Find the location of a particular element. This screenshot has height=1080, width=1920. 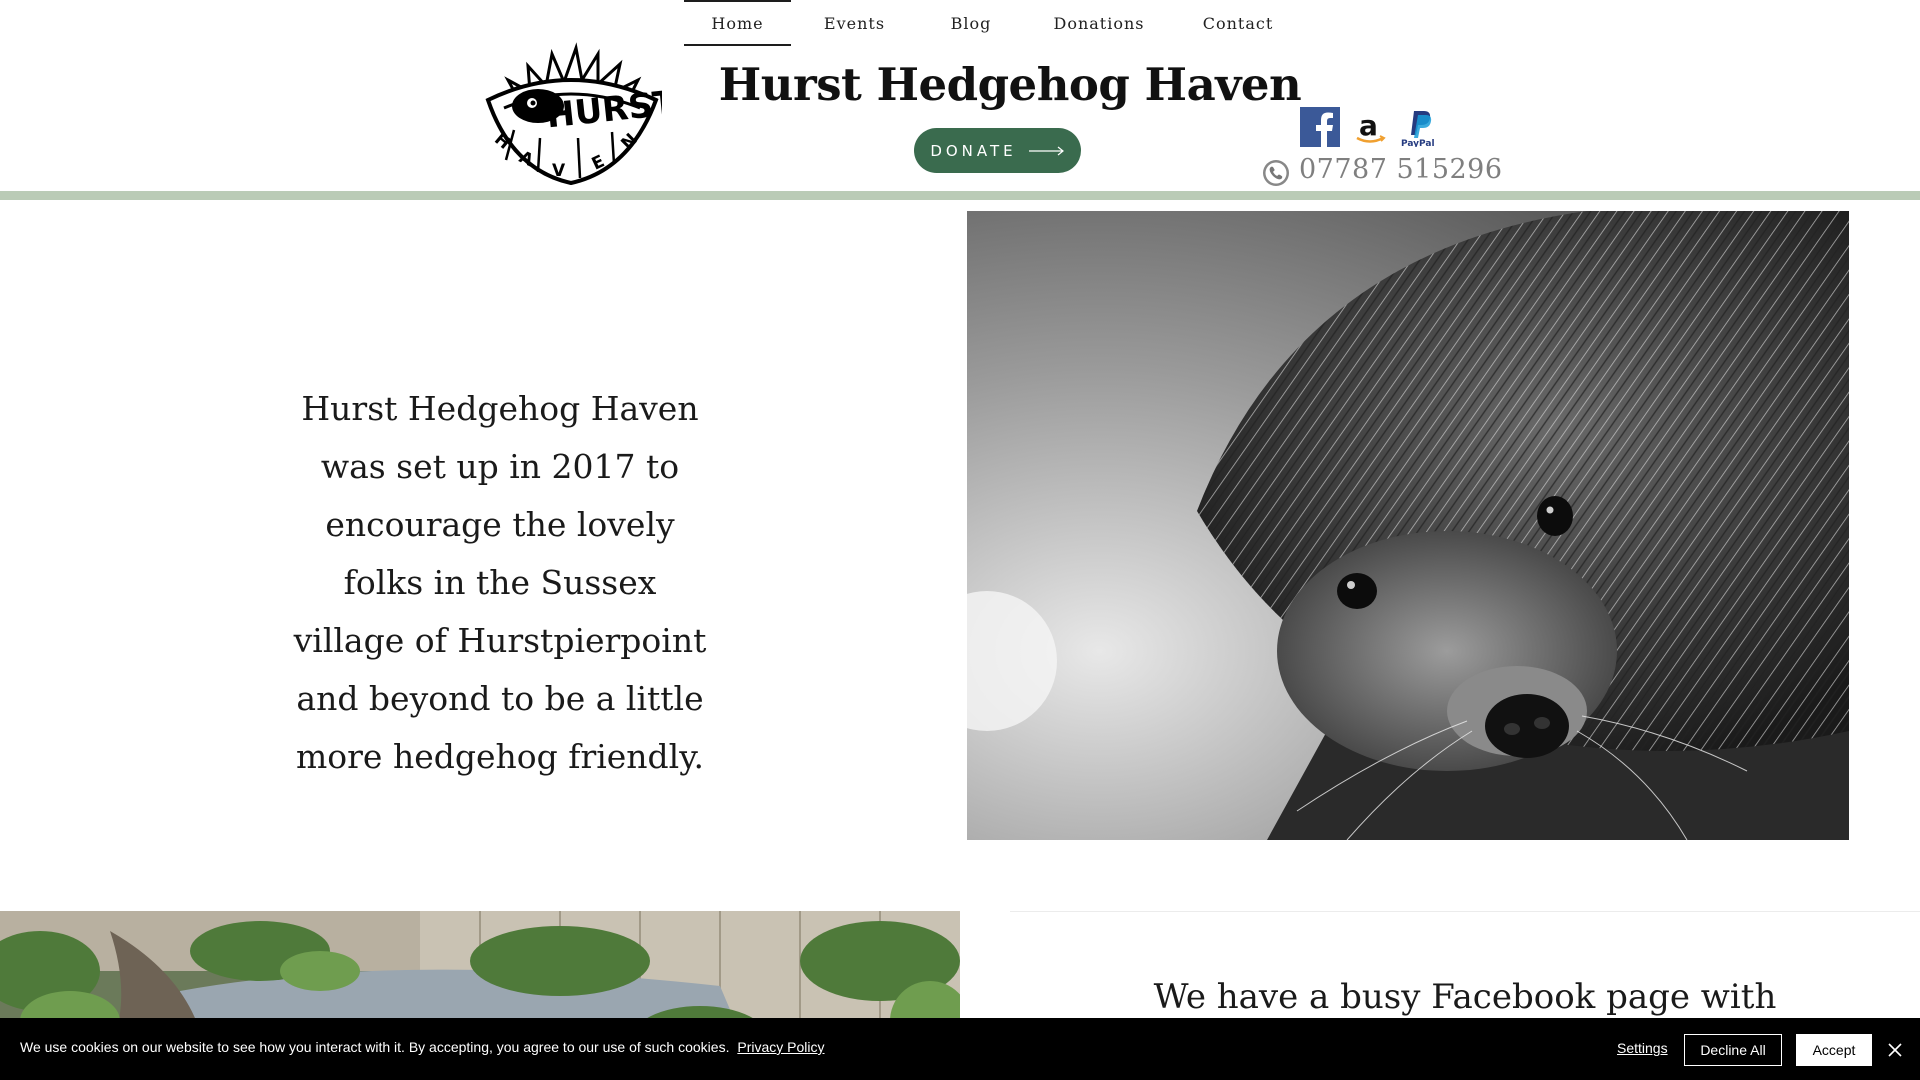

paypal-icon: PayPal is located at coordinates (1420, 127).